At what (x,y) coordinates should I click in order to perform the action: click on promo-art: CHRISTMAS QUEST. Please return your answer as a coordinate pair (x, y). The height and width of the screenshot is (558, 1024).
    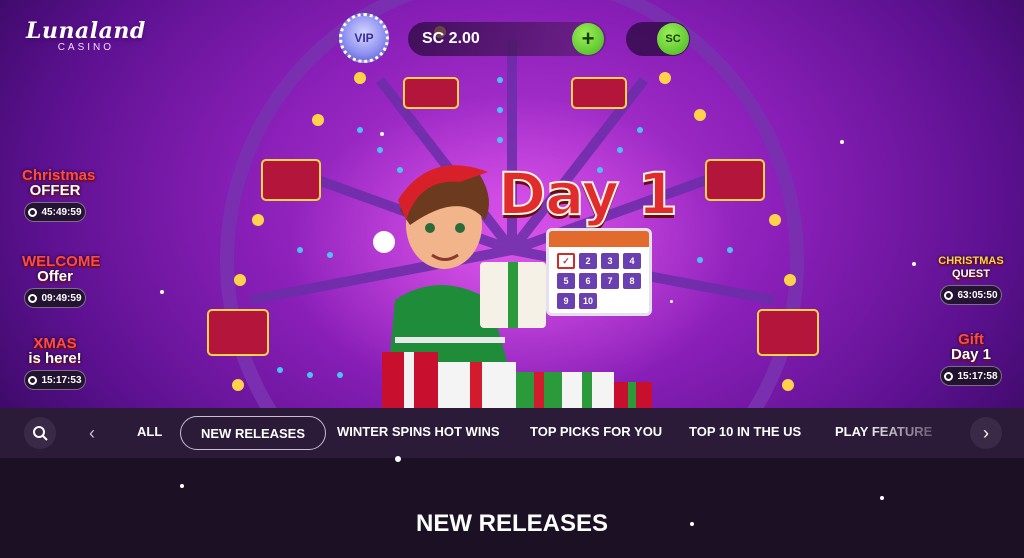
    Looking at the image, I should click on (971, 268).